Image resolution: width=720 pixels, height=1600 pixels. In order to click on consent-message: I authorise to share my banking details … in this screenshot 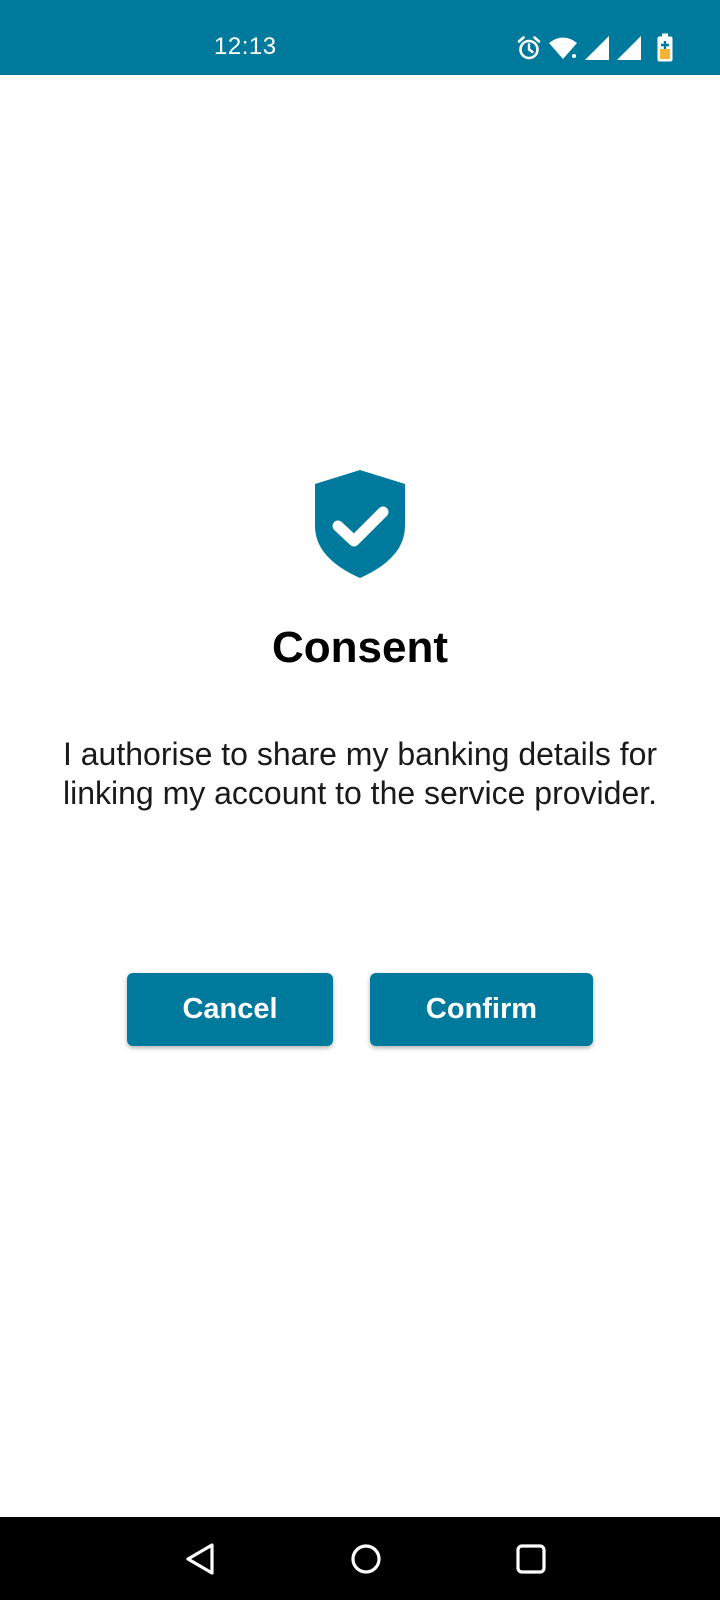, I will do `click(360, 773)`.